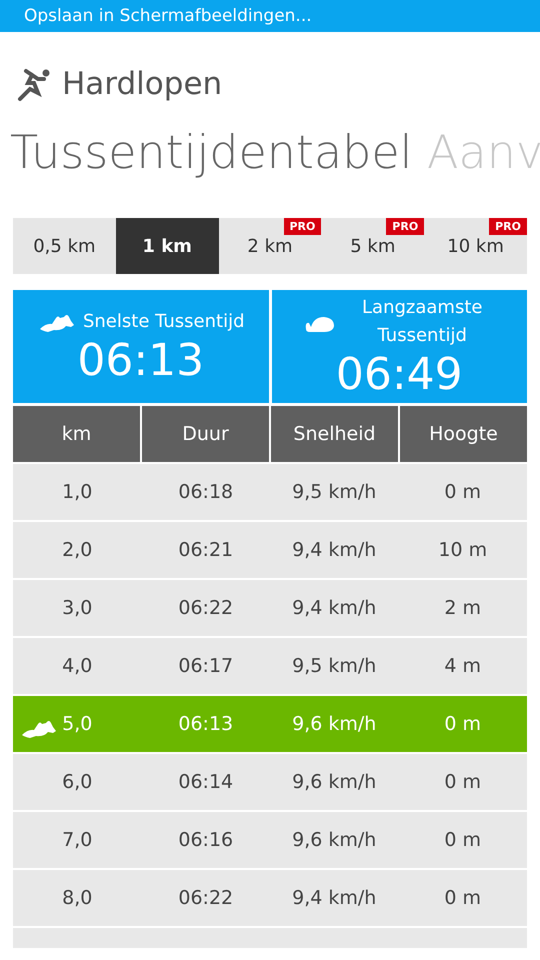  What do you see at coordinates (463, 550) in the screenshot?
I see `table-cell-text: 10 m` at bounding box center [463, 550].